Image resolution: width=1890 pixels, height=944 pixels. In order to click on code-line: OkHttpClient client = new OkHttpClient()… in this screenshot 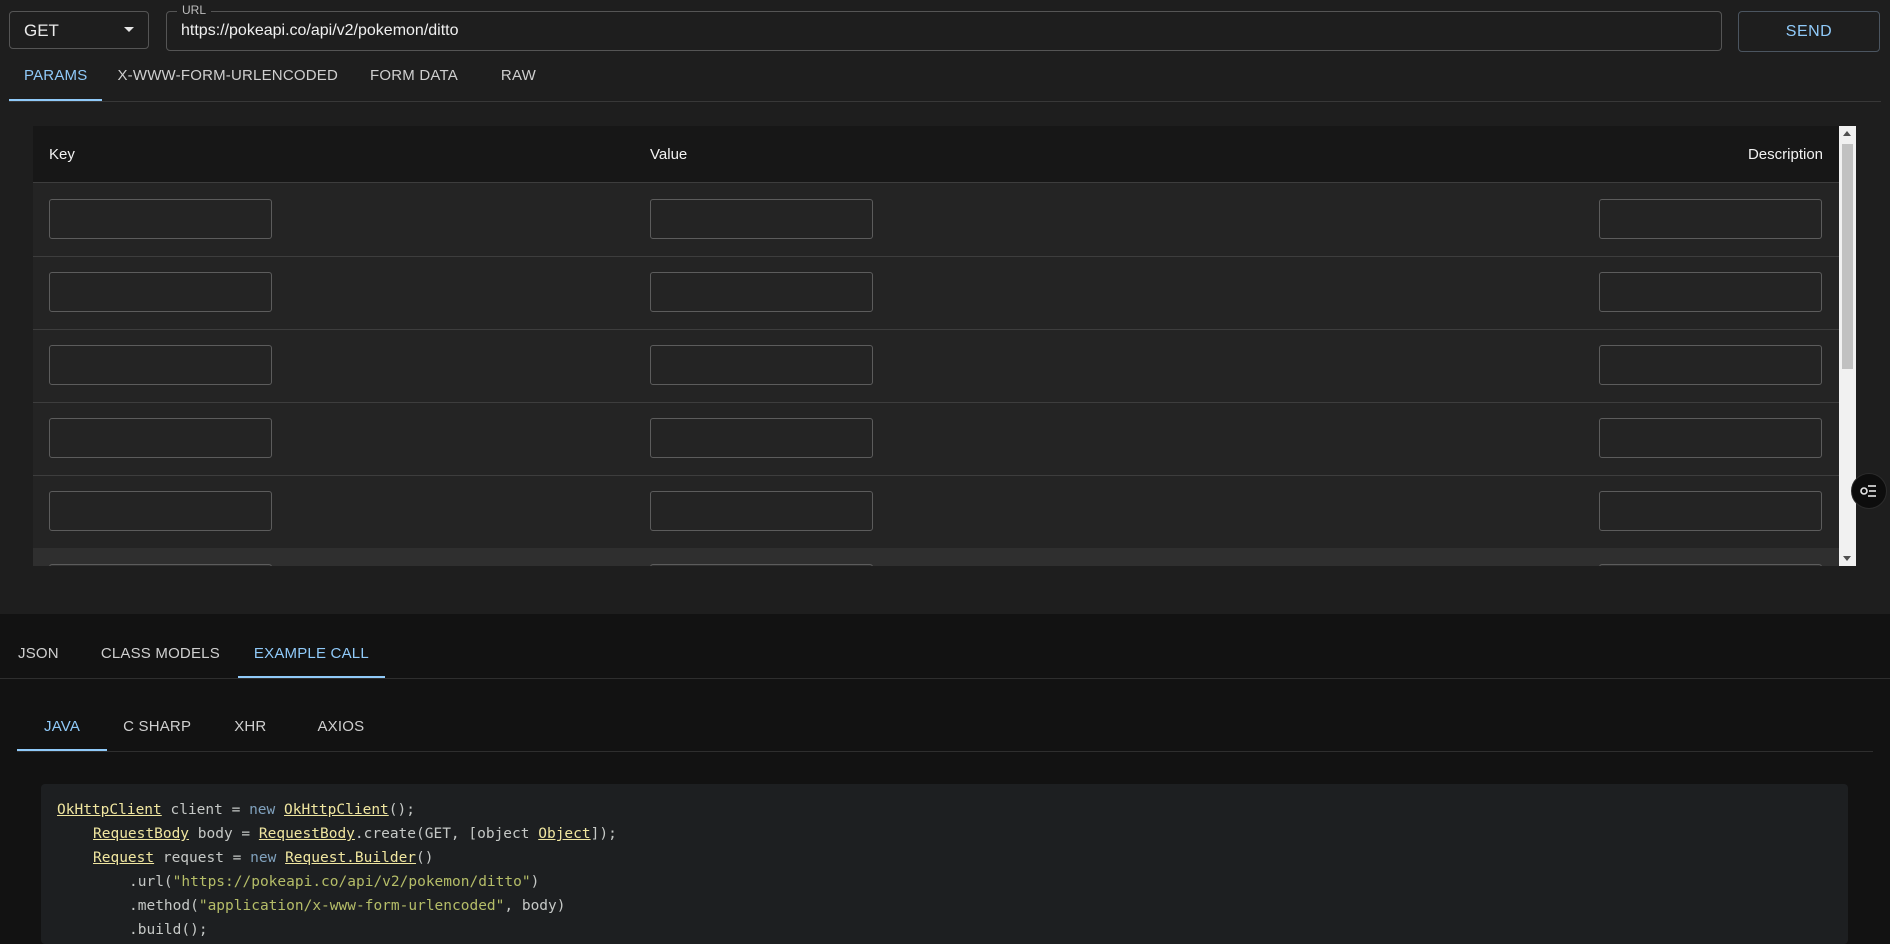, I will do `click(236, 810)`.